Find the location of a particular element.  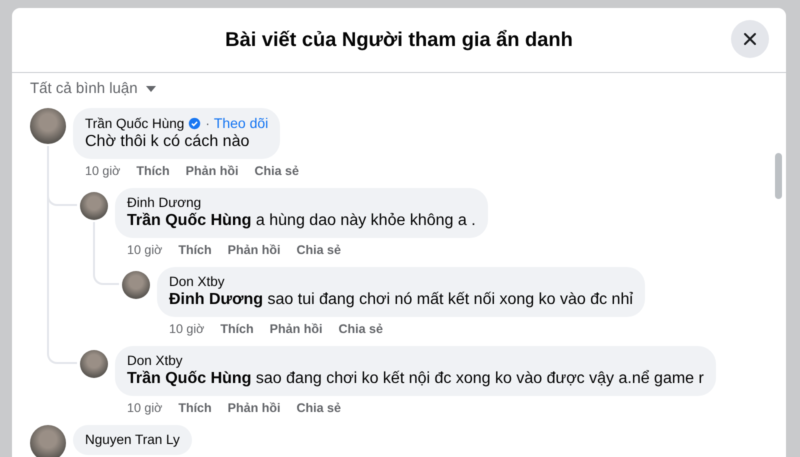

comment-text: Trần Quốc Hùng sao đang chơi ko kết nội đc xong ko vào được vậy a.nể game r is located at coordinates (415, 379).